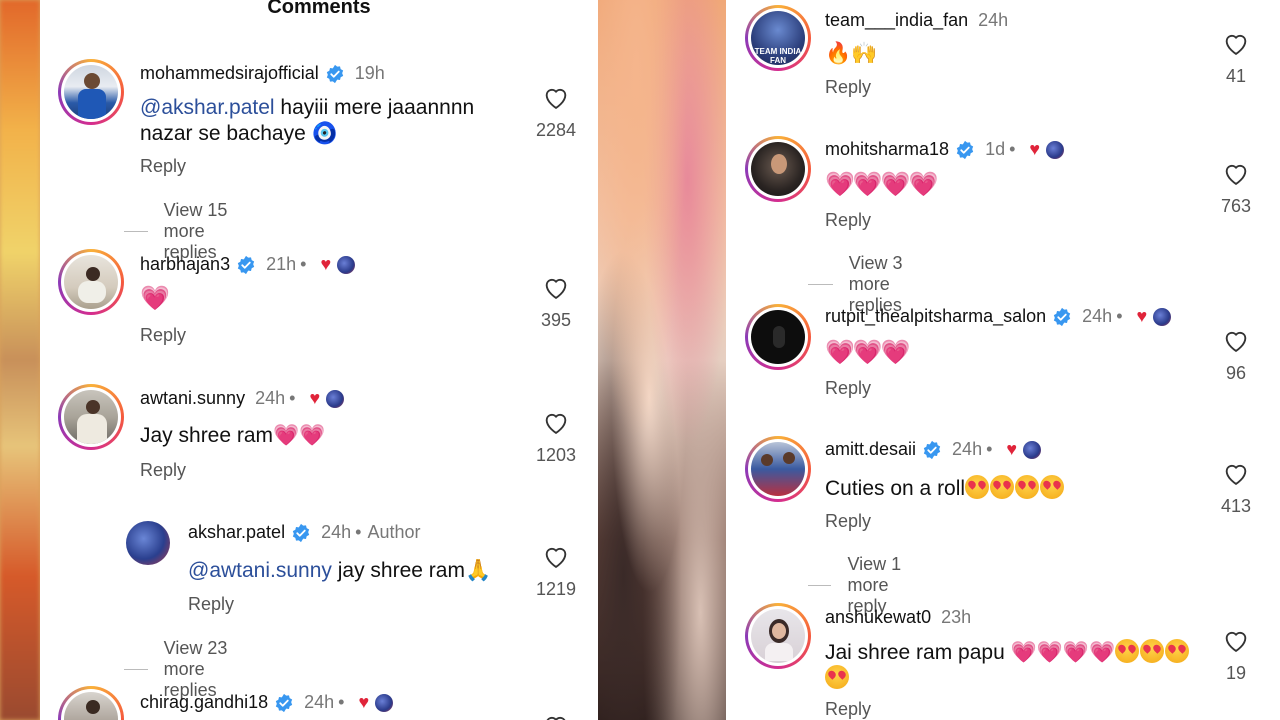  What do you see at coordinates (229, 73) in the screenshot?
I see `username: mohammedsirajofficial` at bounding box center [229, 73].